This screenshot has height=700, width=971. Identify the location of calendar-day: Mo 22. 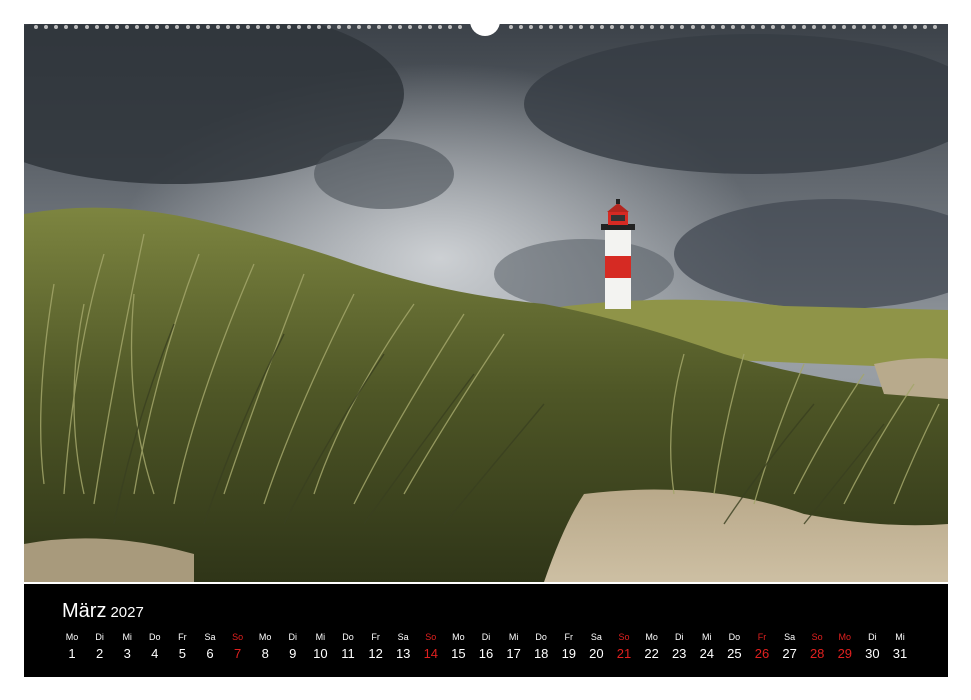
(652, 623).